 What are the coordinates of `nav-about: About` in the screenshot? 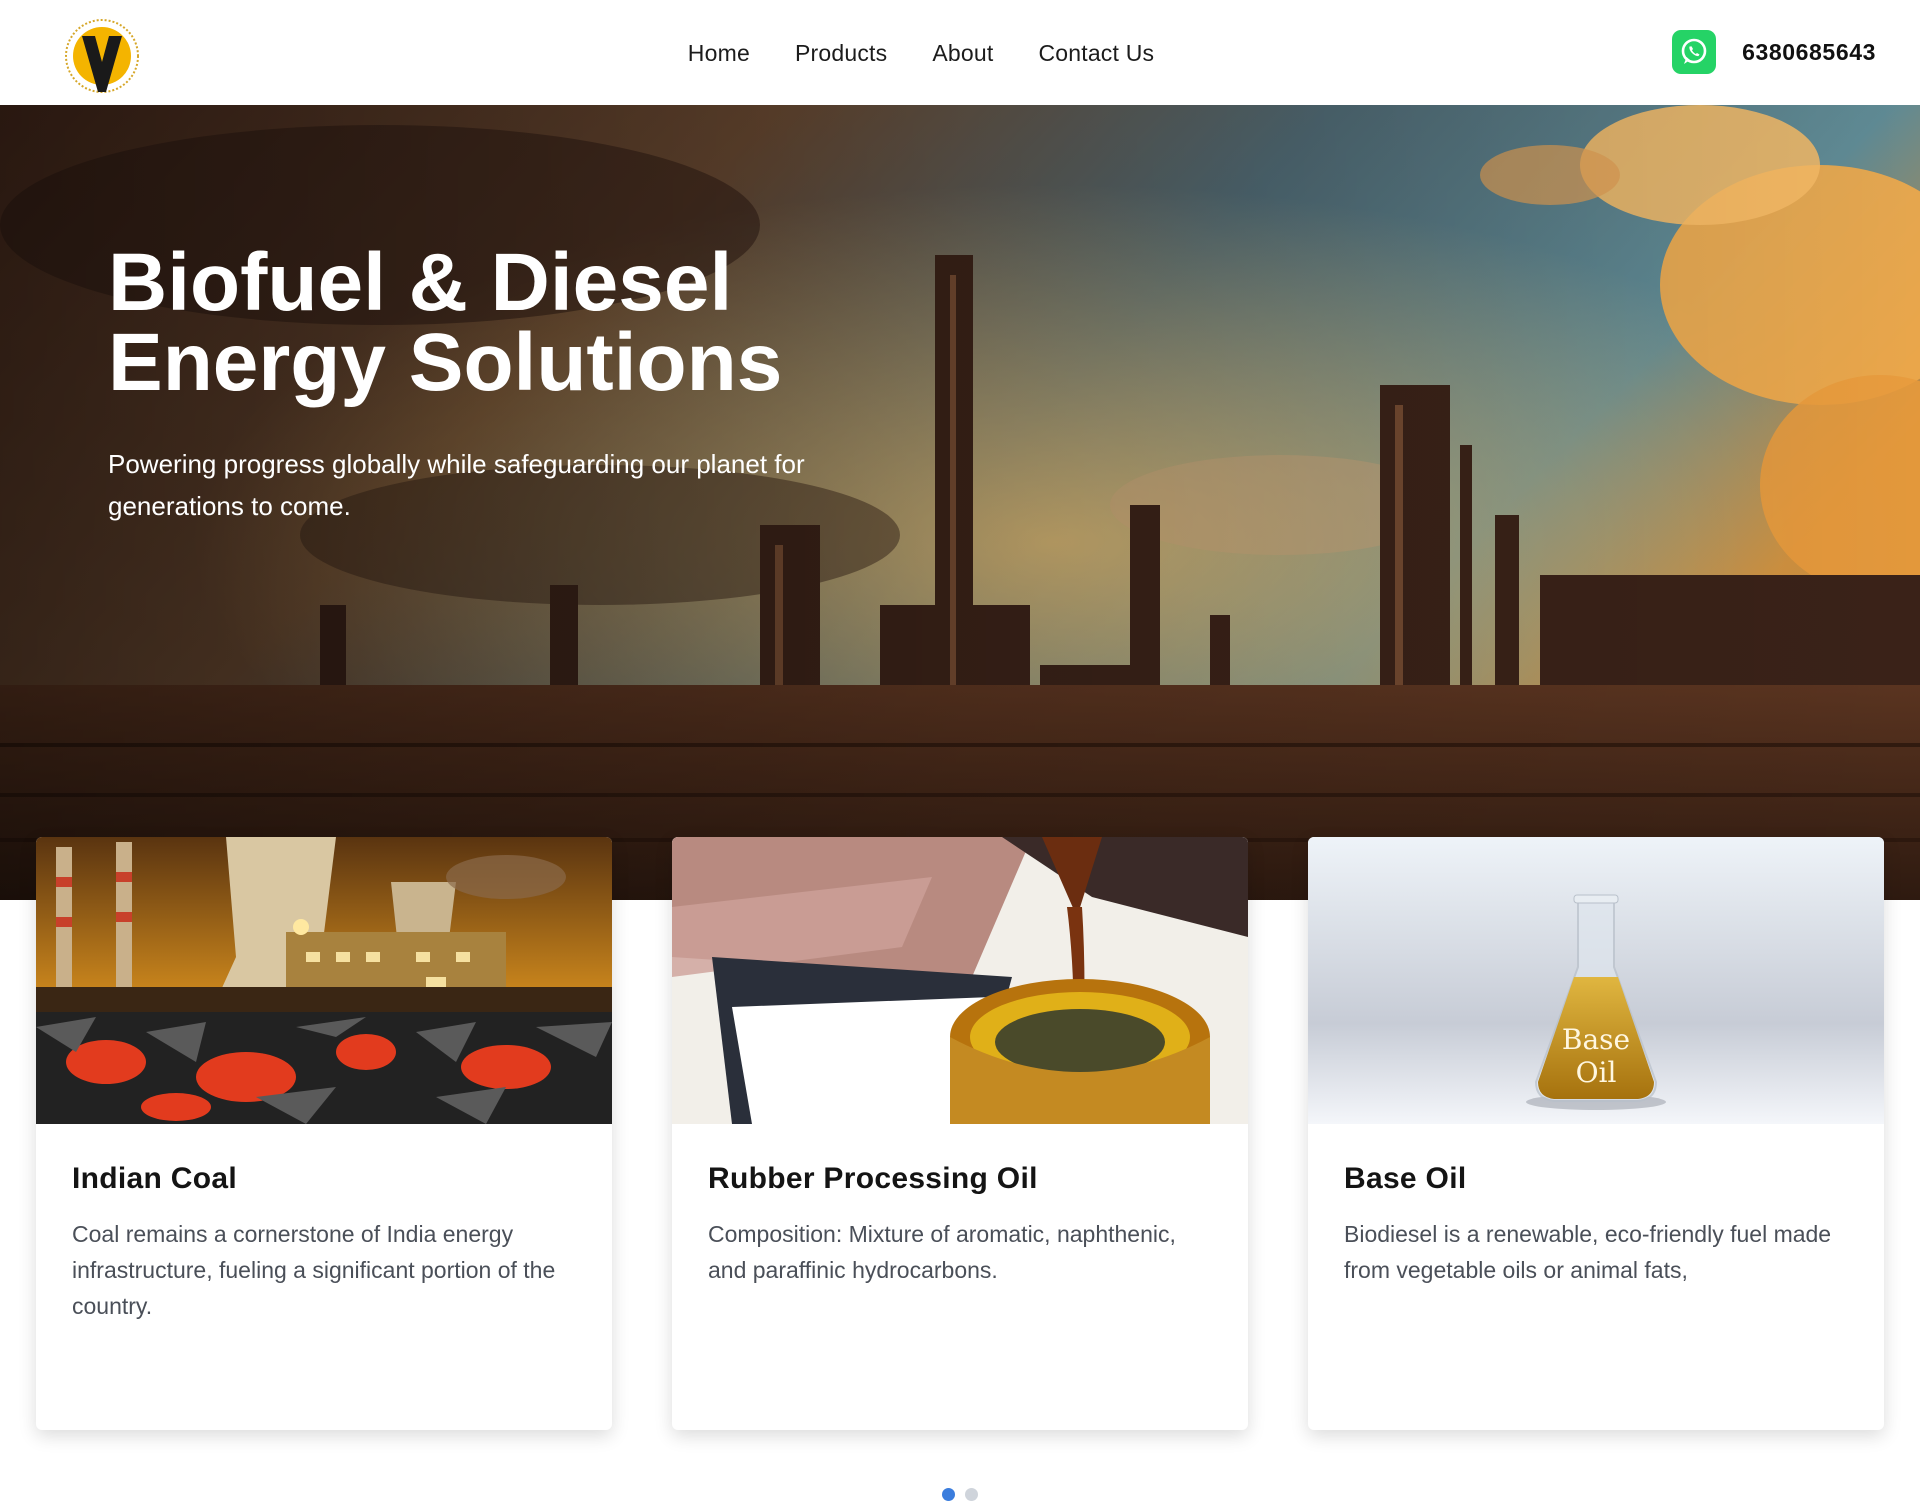 It's located at (962, 53).